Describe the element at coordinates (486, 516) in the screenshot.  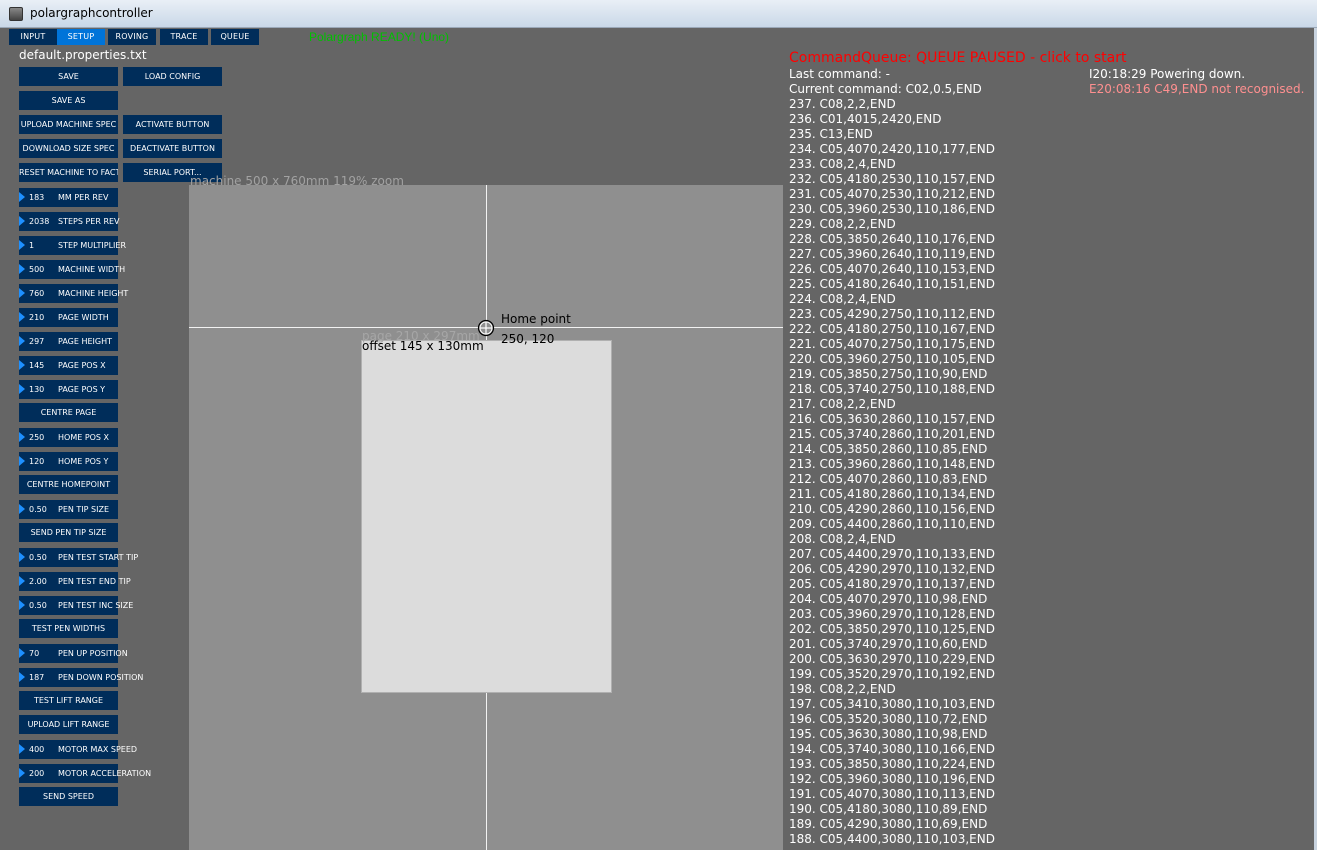
I see `page-rectangle` at that location.